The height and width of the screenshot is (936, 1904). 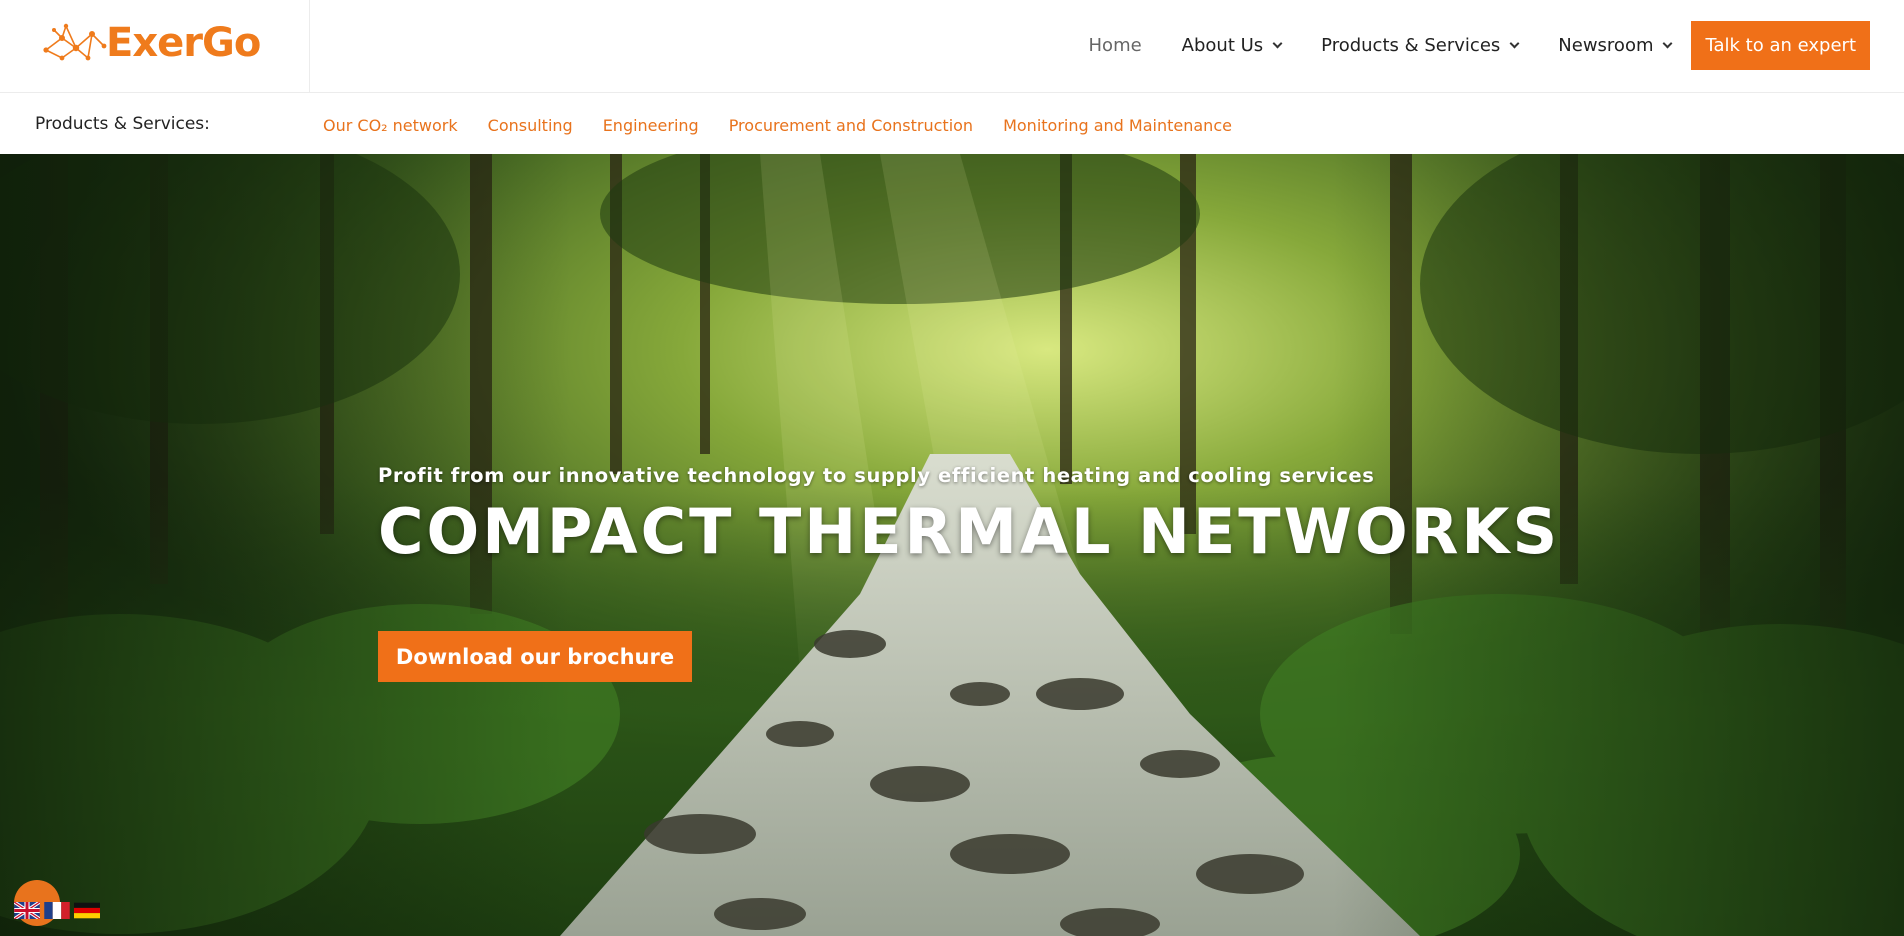 I want to click on subnav-link-engineering: Engineering, so click(x=651, y=125).